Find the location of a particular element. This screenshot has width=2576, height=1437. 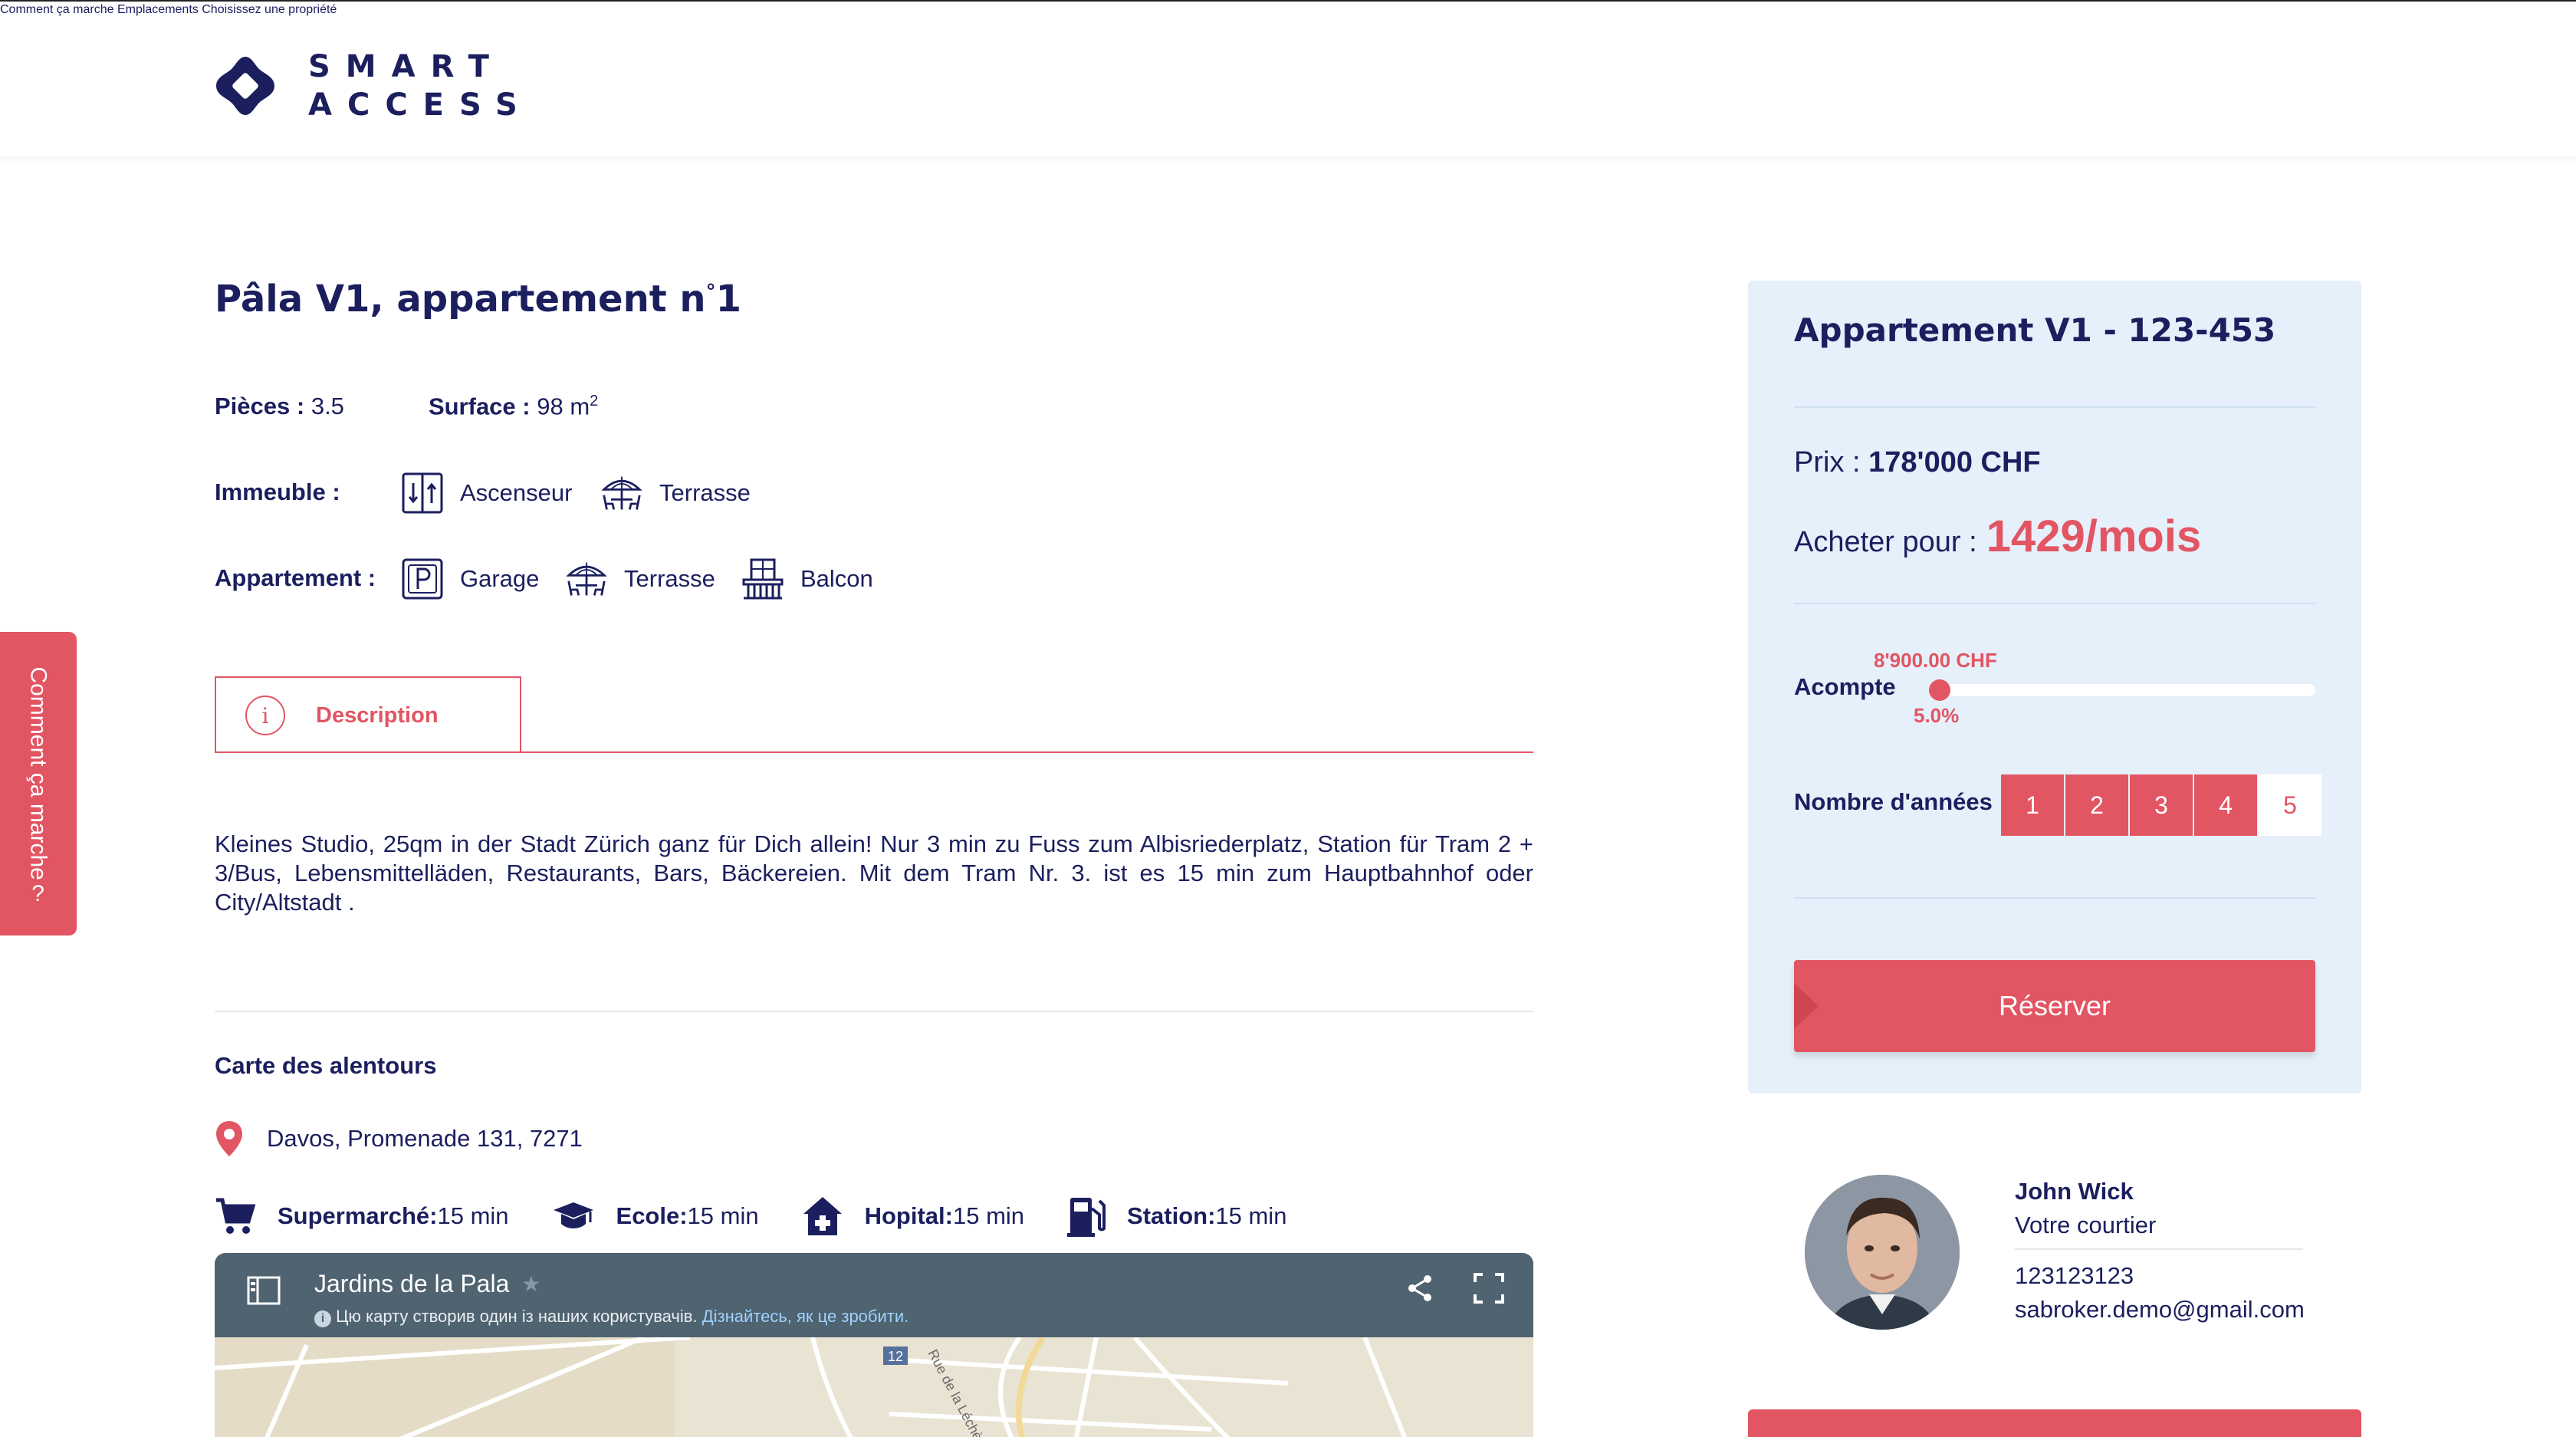

balcony-icon is located at coordinates (763, 579).